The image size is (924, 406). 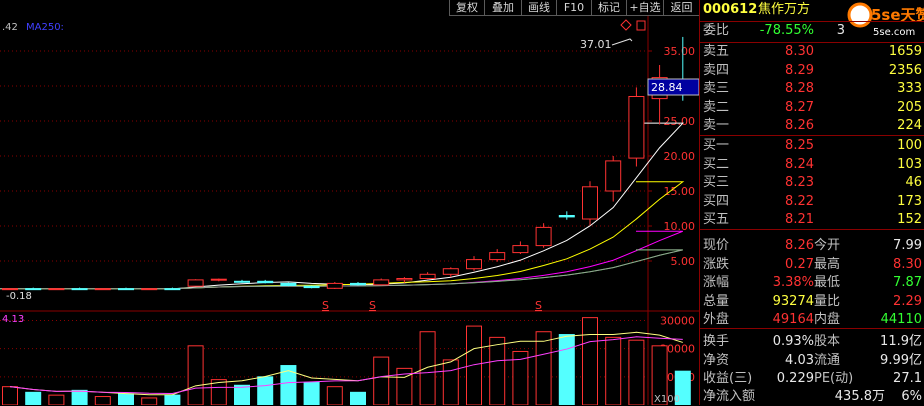 What do you see at coordinates (716, 88) in the screenshot?
I see `sell-level-label: 卖三` at bounding box center [716, 88].